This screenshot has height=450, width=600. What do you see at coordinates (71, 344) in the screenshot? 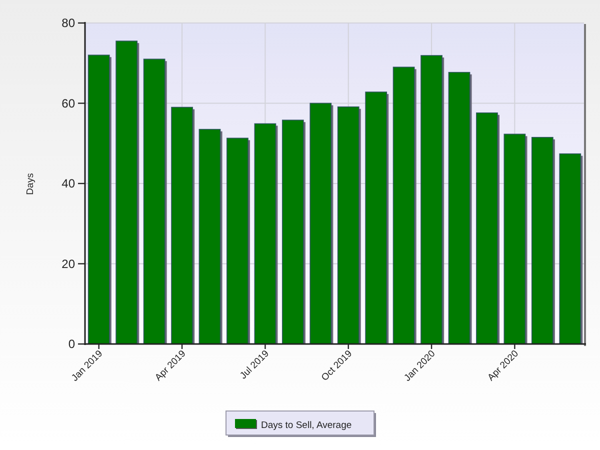
I see `tick-label: 0` at bounding box center [71, 344].